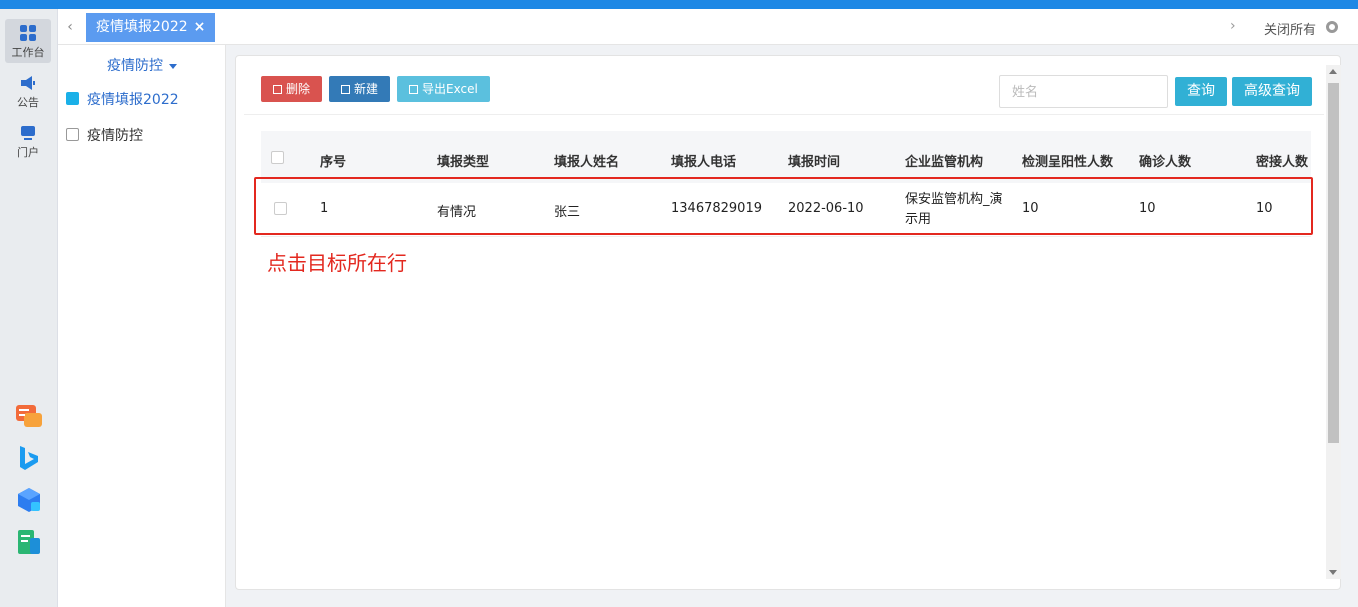 This screenshot has height=607, width=1358. I want to click on monitor-icon, so click(28, 133).